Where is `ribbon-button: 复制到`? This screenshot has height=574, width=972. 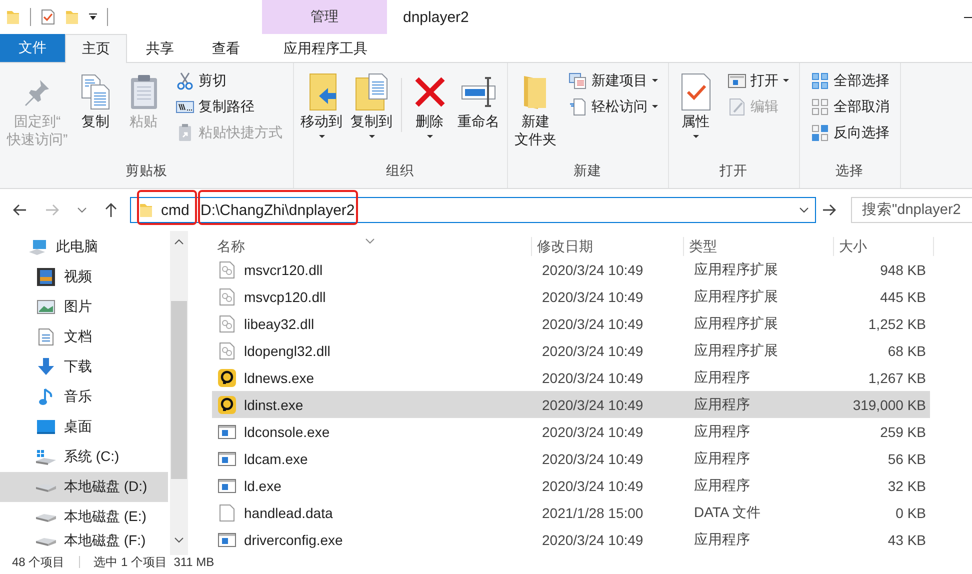
ribbon-button: 复制到 is located at coordinates (372, 115).